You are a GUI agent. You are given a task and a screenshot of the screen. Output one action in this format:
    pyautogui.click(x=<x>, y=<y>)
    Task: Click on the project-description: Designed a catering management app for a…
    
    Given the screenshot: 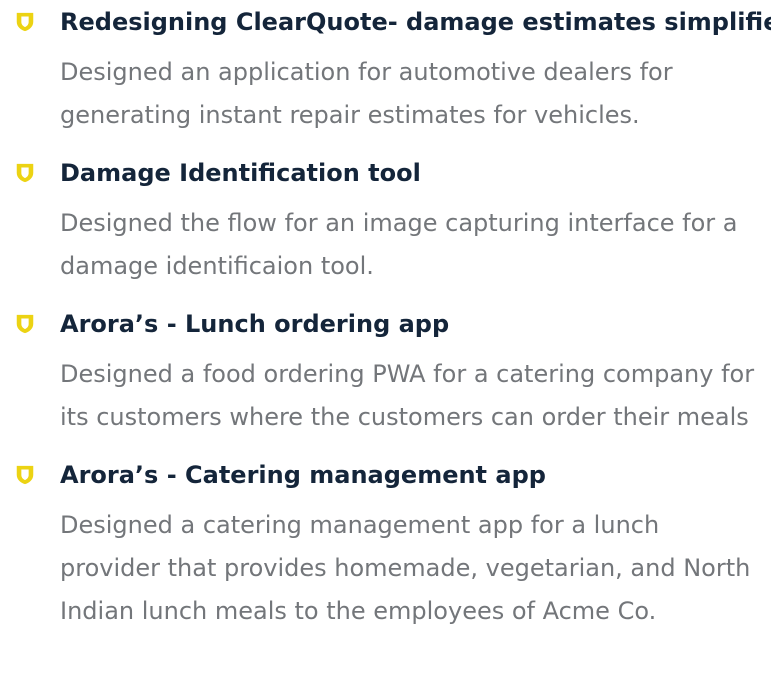 What is the action you would take?
    pyautogui.click(x=405, y=568)
    